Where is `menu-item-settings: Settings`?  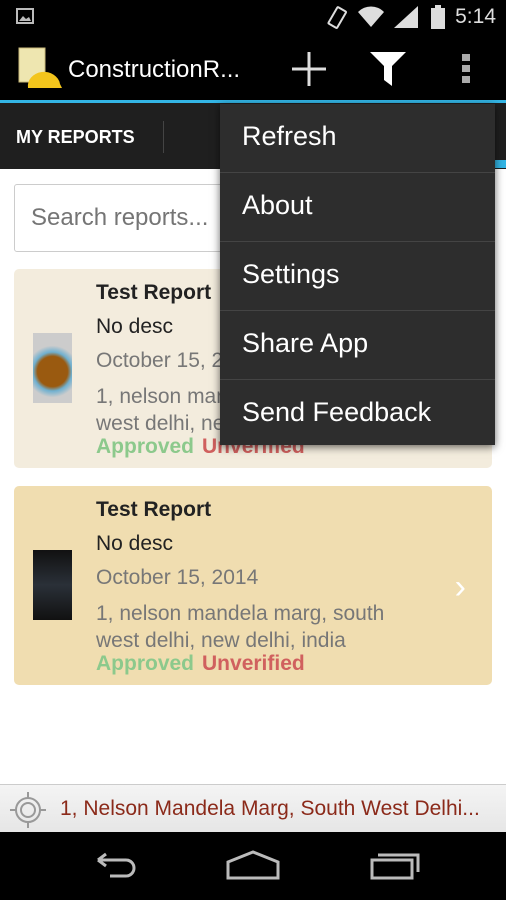
menu-item-settings: Settings is located at coordinates (357, 276).